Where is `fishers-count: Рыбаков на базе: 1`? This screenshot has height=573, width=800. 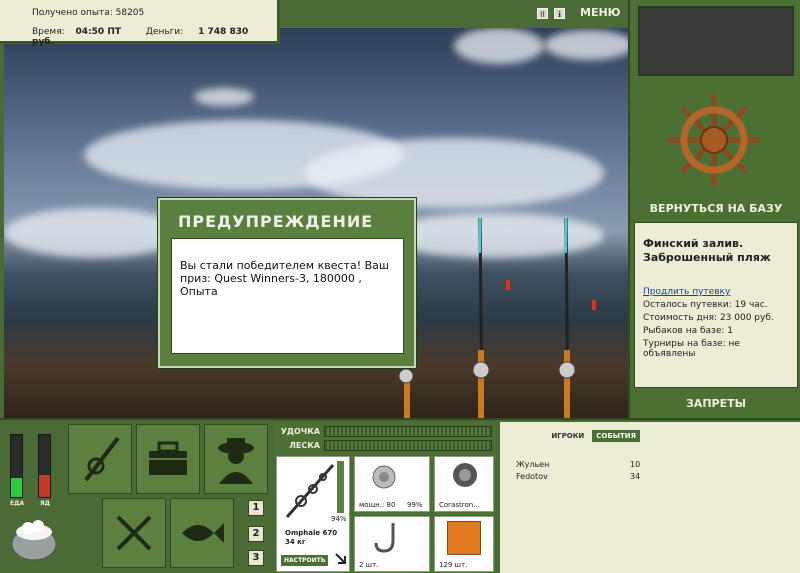
fishers-count: Рыбаков на базе: 1 is located at coordinates (688, 331).